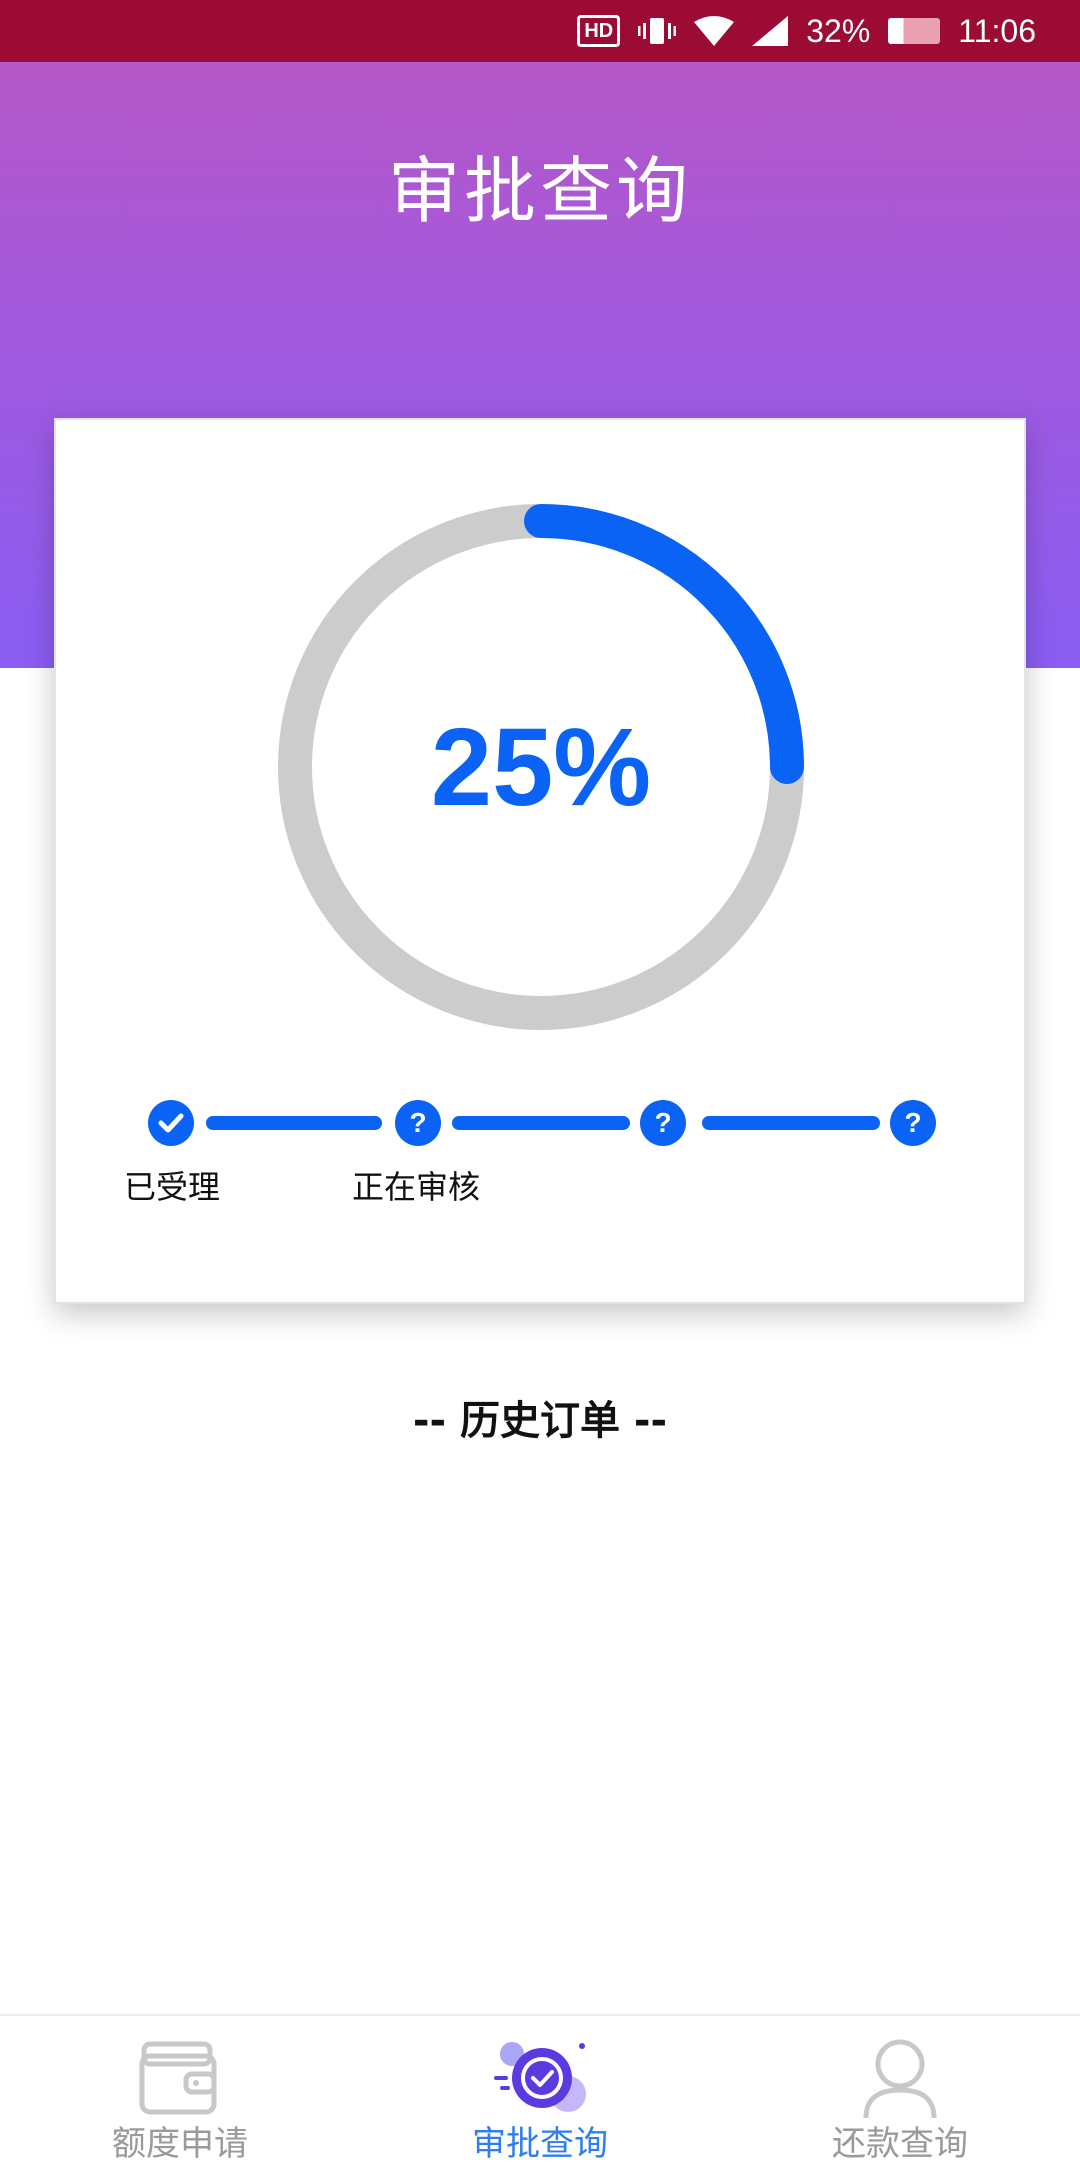 The height and width of the screenshot is (2165, 1080). What do you see at coordinates (913, 1123) in the screenshot?
I see `step-4-question-icon: ?` at bounding box center [913, 1123].